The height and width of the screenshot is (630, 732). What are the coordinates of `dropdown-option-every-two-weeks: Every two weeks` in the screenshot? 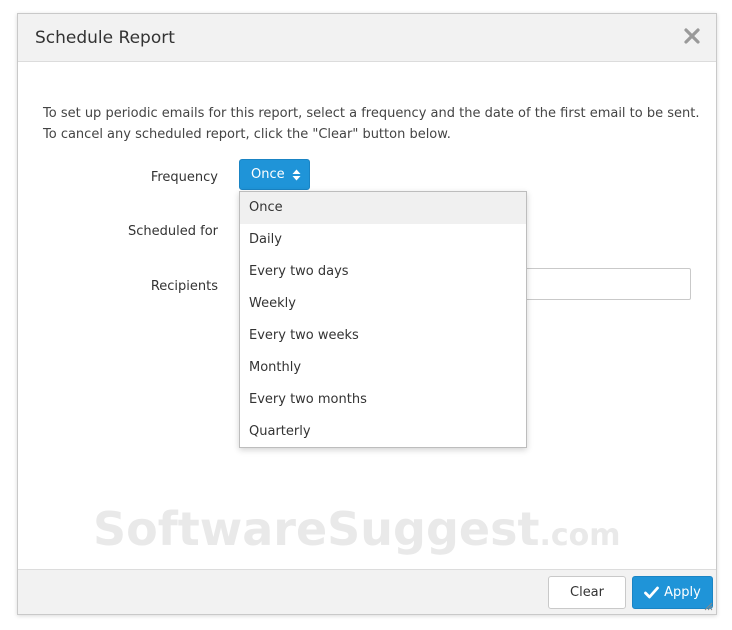 It's located at (383, 336).